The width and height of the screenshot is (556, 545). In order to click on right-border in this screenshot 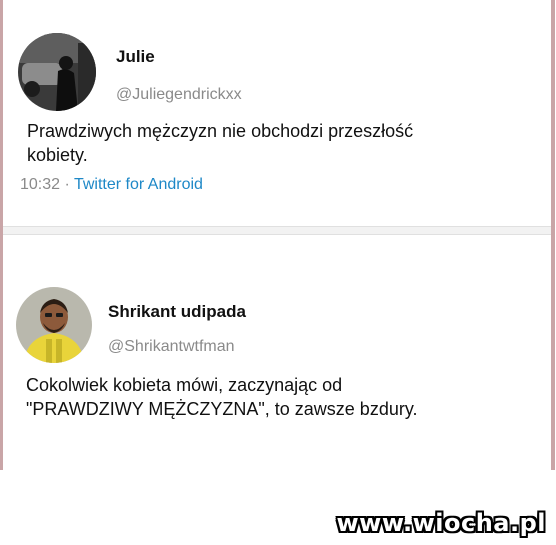, I will do `click(553, 235)`.